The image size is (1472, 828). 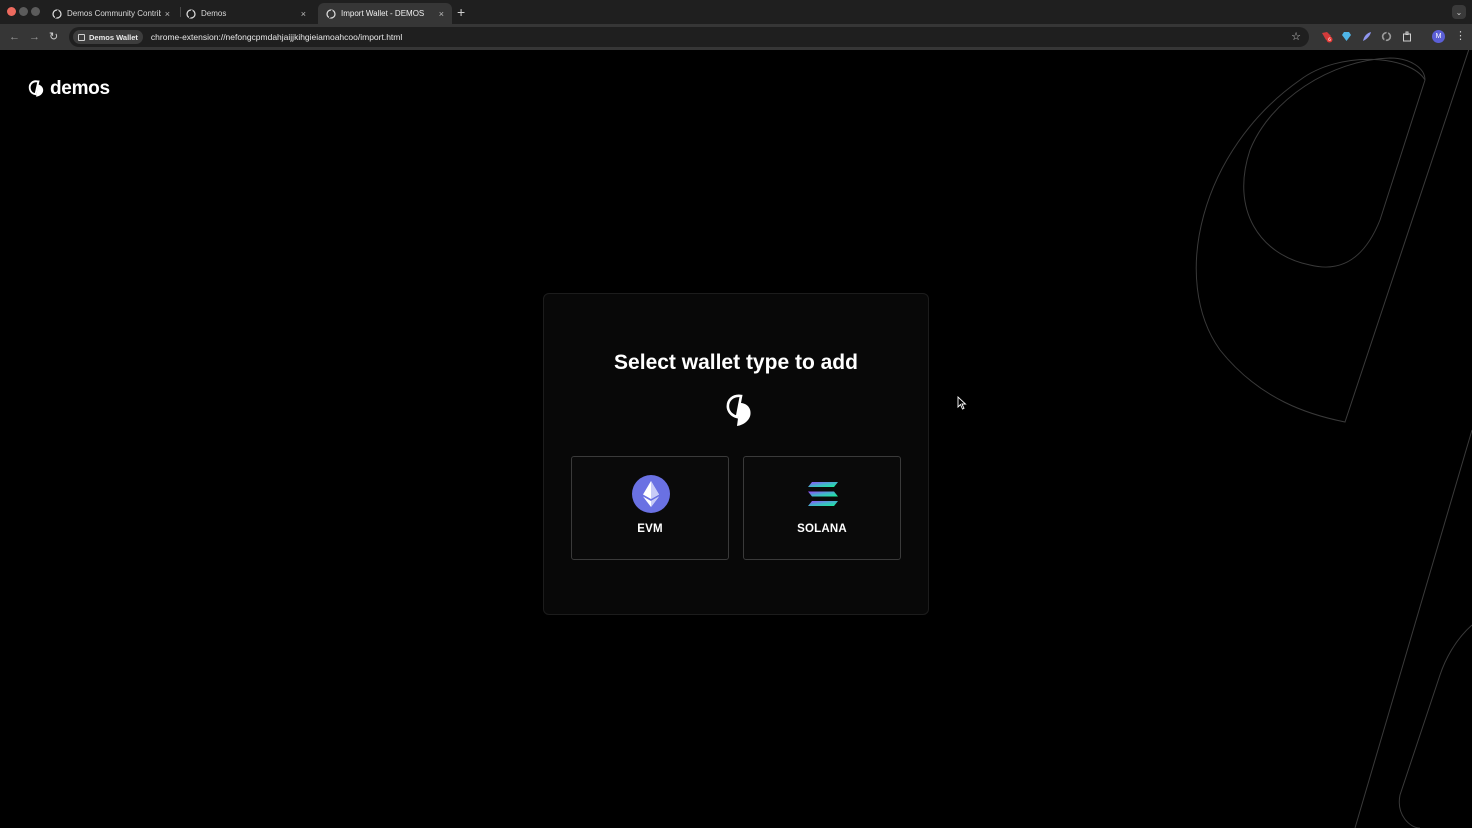 I want to click on mouse-cursor-icon, so click(x=962, y=403).